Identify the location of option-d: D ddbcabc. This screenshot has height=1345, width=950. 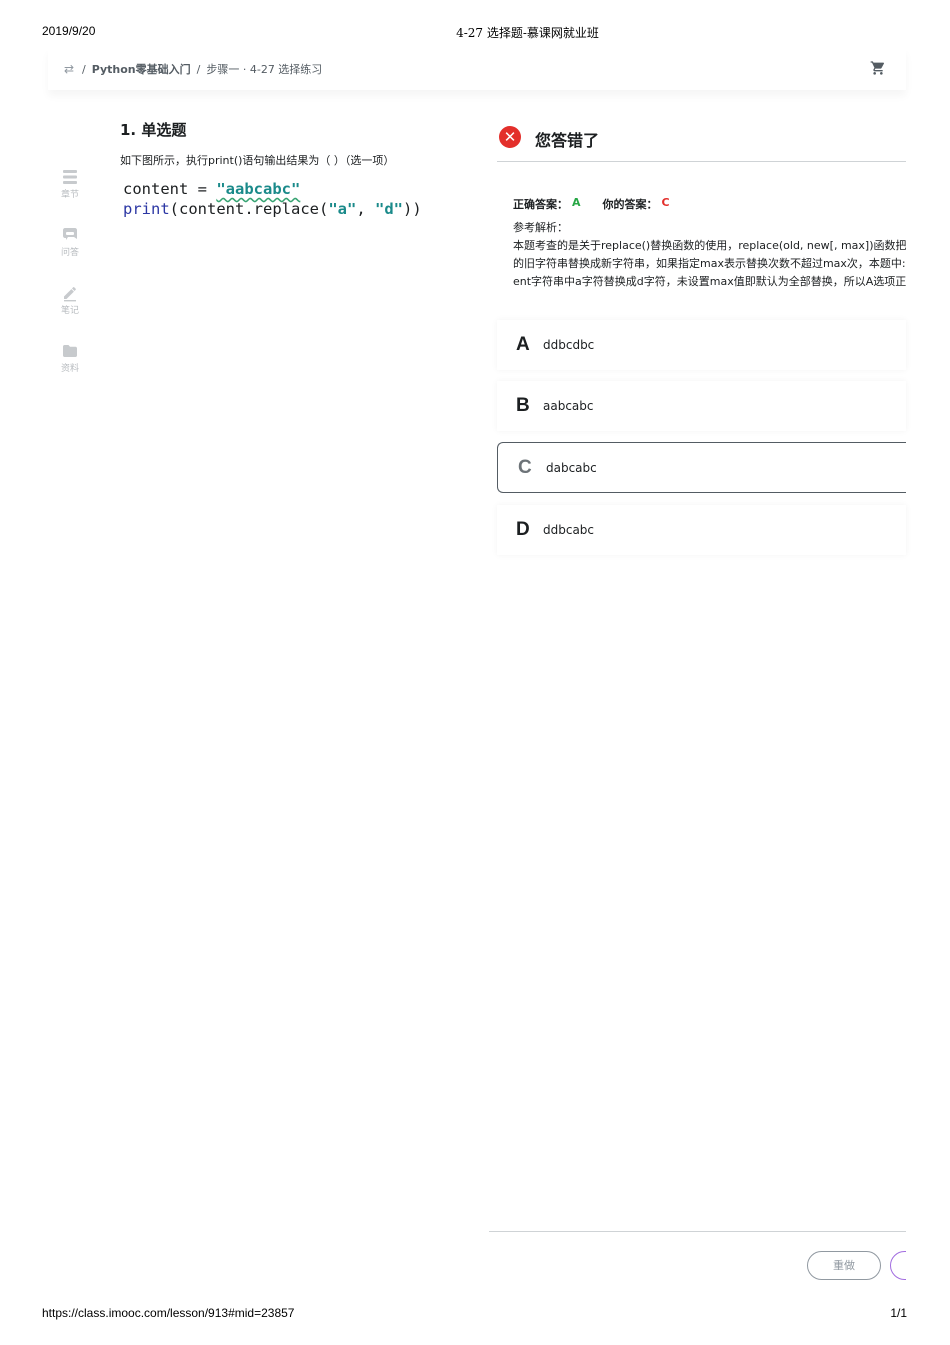
(701, 530).